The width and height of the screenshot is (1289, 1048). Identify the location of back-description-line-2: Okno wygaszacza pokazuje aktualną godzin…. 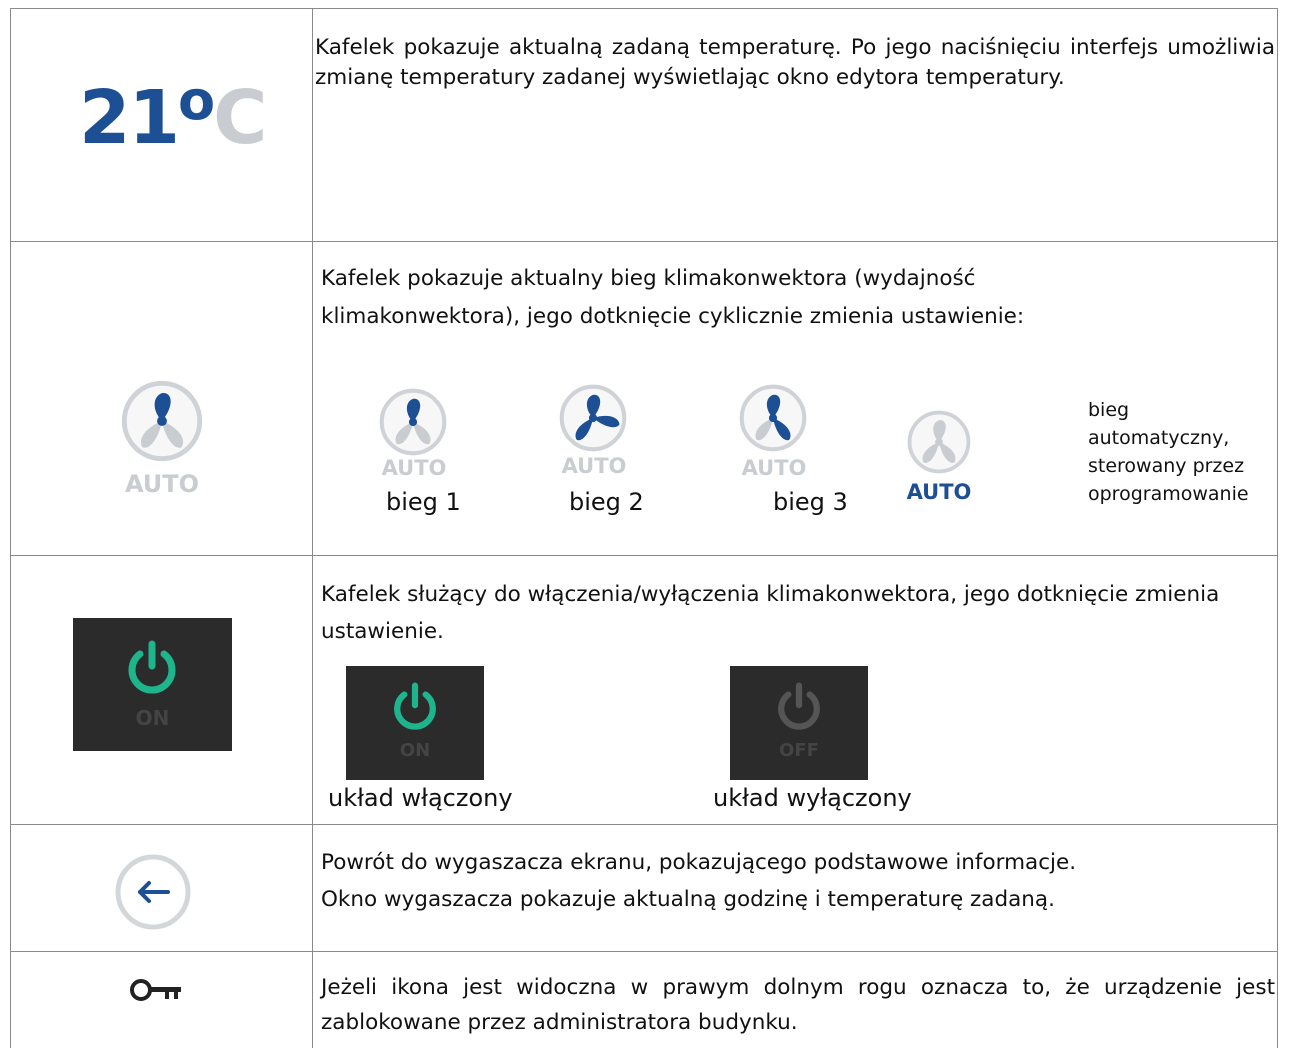
(688, 899).